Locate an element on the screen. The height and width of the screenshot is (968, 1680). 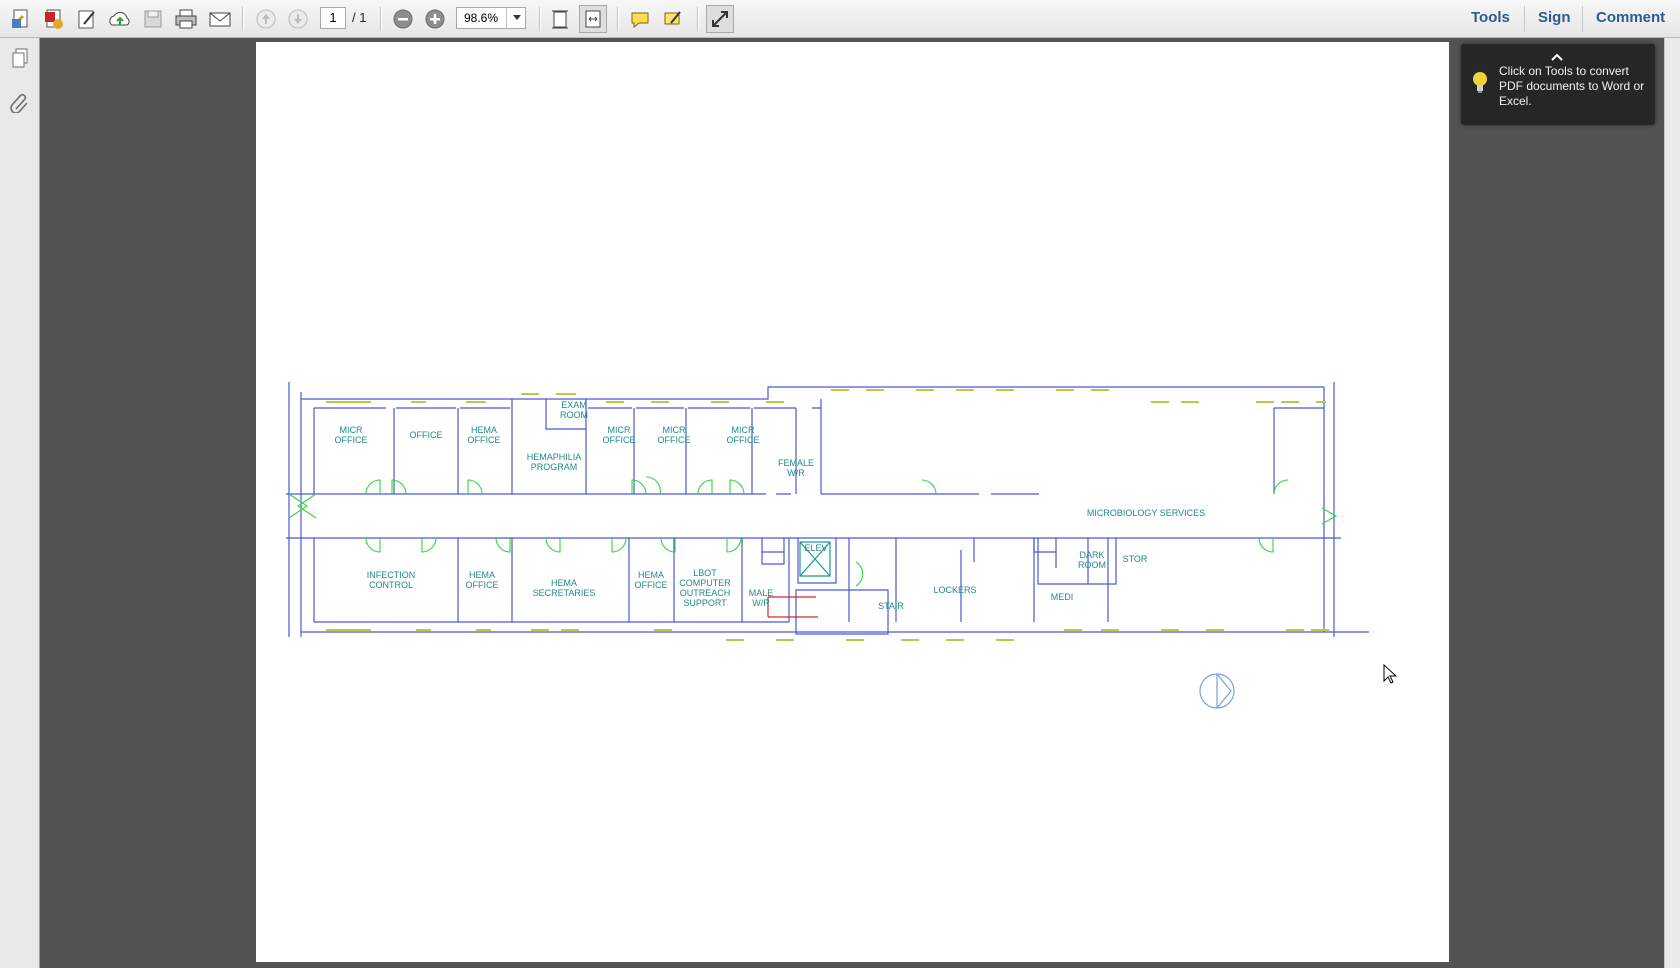
main-toolbar: 1 / 1 98.6% Tools Sign Comment is located at coordinates (840, 19).